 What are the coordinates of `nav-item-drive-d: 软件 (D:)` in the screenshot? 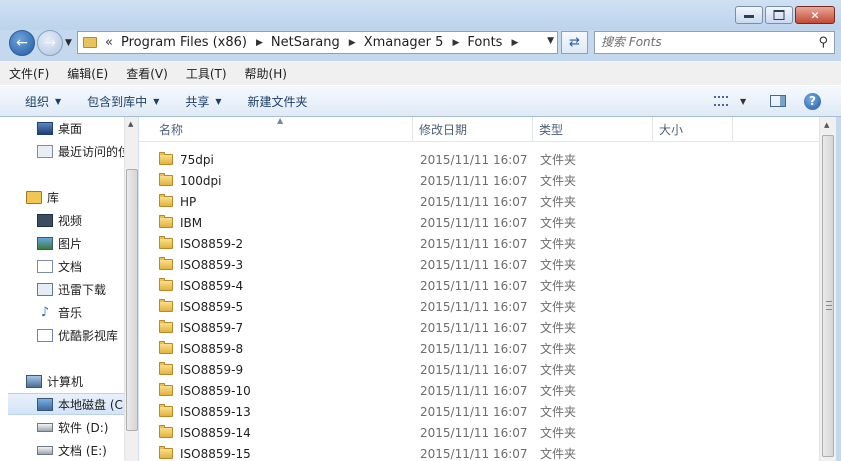 It's located at (69, 427).